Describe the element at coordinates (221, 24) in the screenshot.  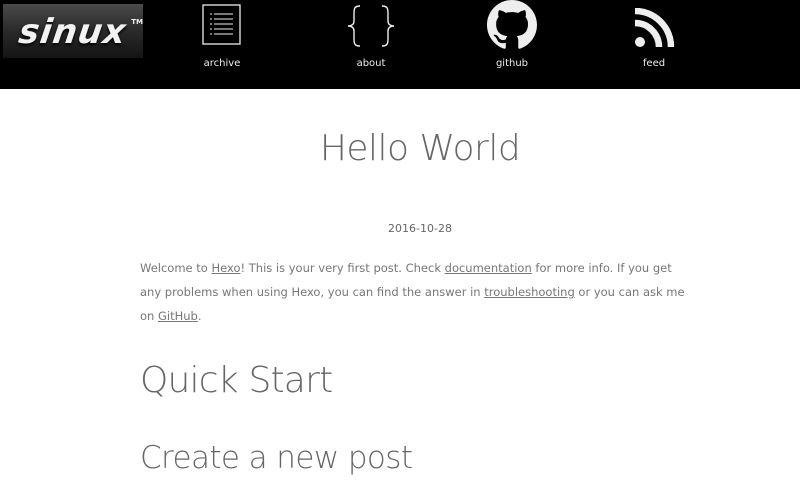
I see `list-icon` at that location.